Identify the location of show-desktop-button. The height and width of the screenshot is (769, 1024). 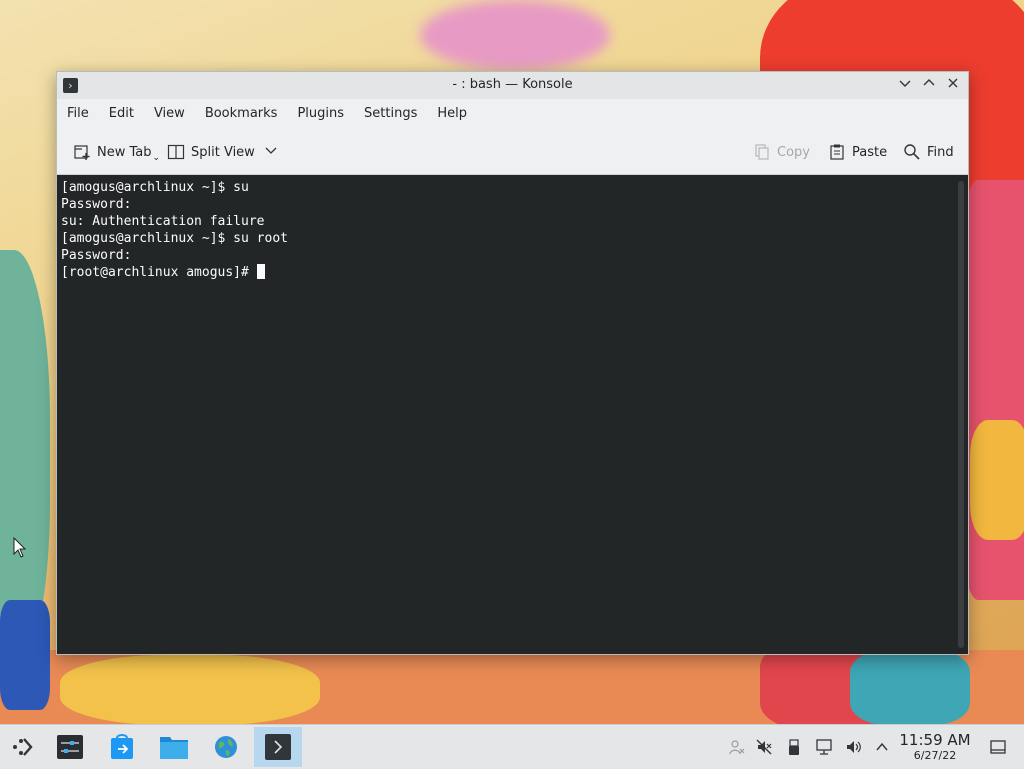
(998, 747).